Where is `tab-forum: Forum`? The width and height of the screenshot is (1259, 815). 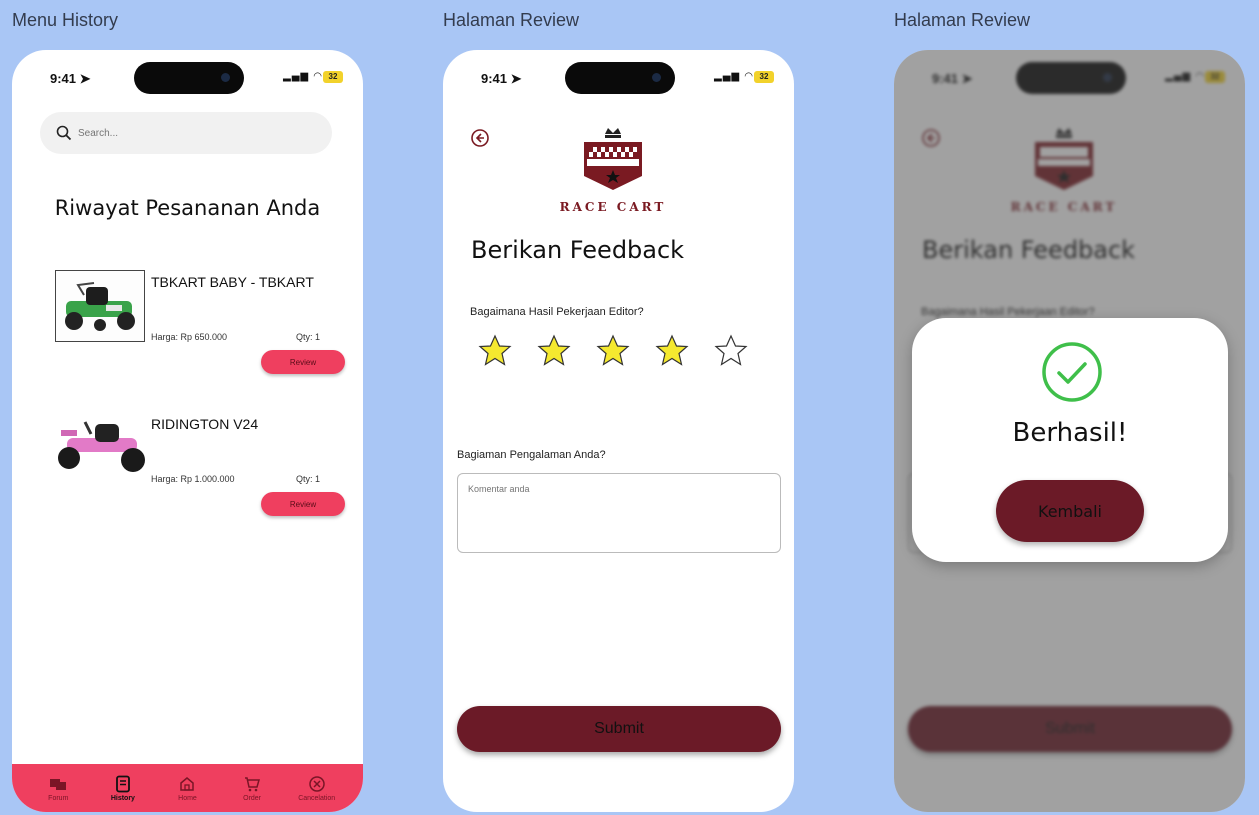
tab-forum: Forum is located at coordinates (58, 788).